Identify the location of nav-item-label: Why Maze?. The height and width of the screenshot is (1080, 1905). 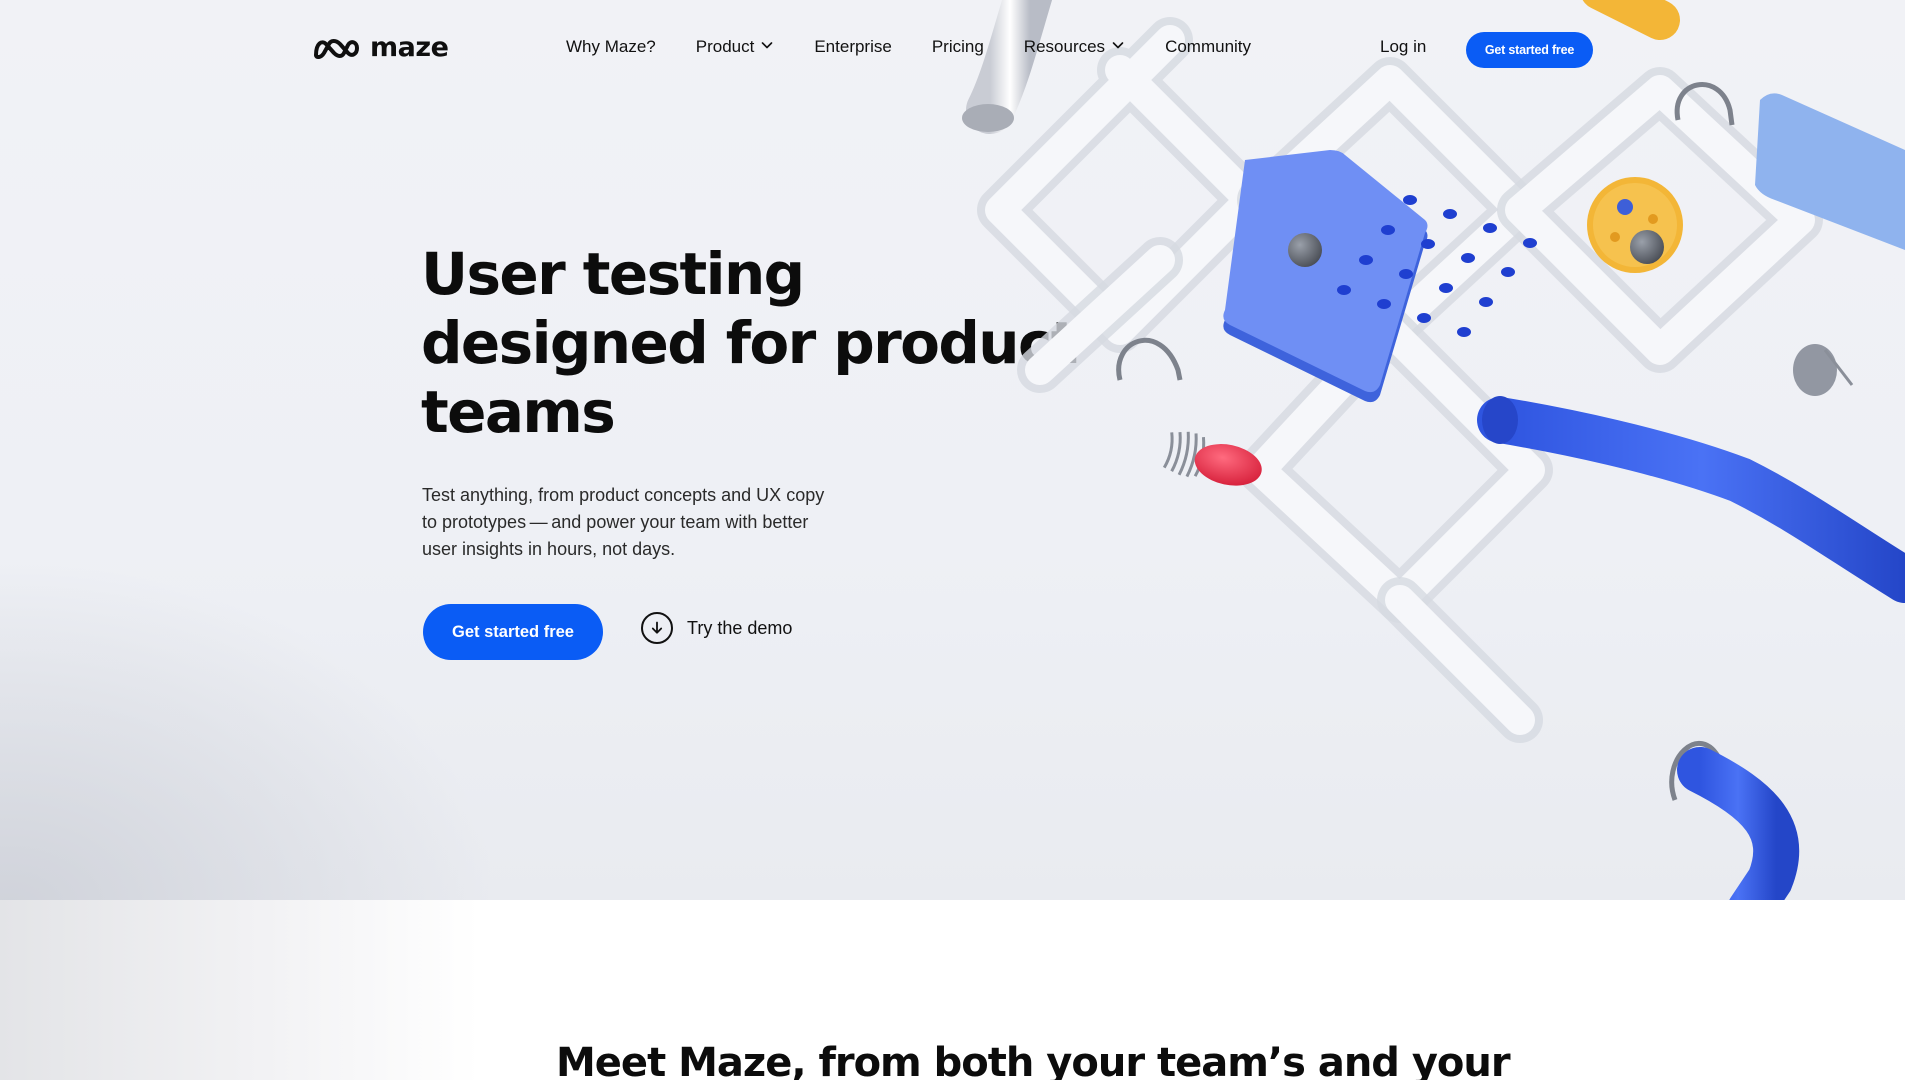
(611, 46).